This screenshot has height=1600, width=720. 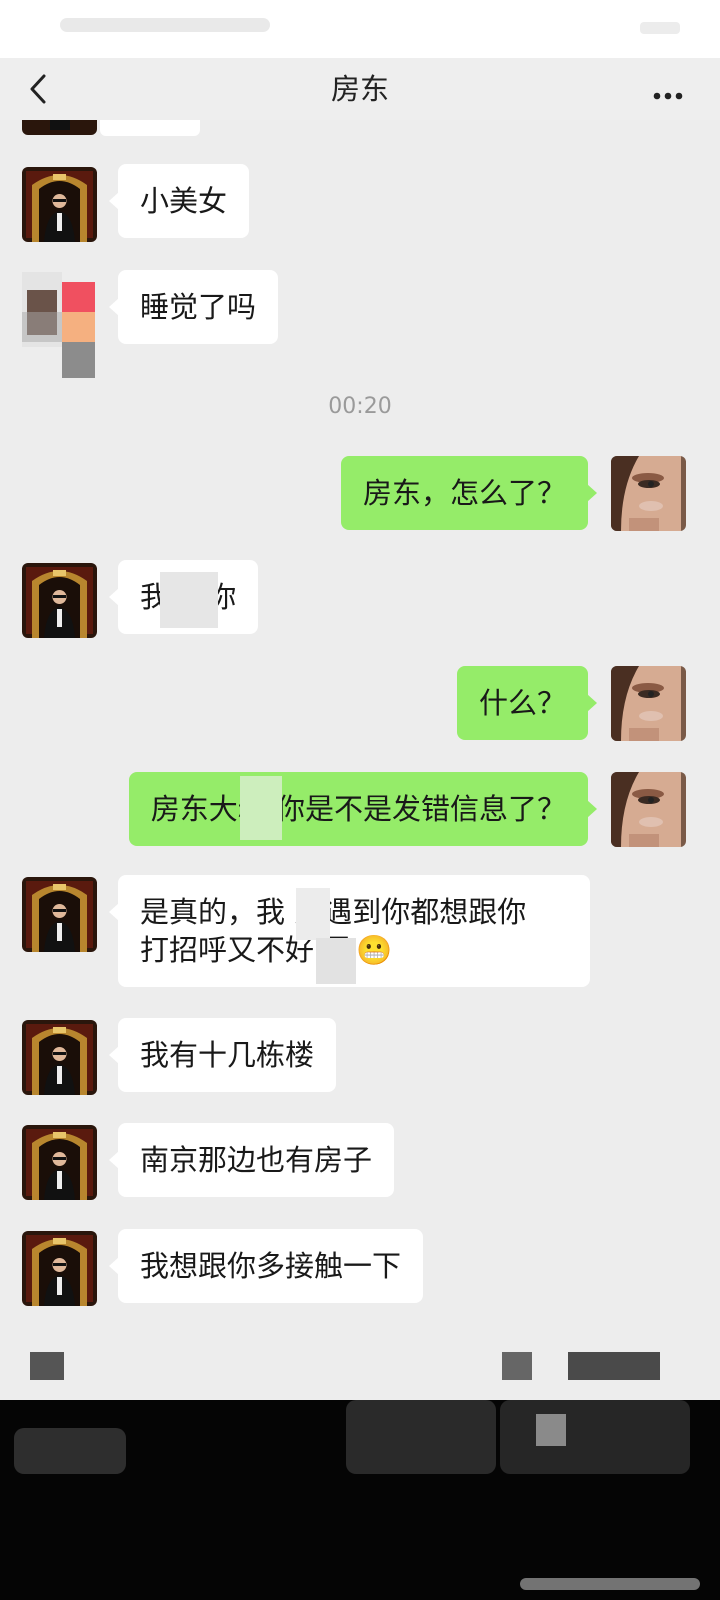 What do you see at coordinates (222, 1055) in the screenshot?
I see `message-bubble-incoming: 我有十几栋楼` at bounding box center [222, 1055].